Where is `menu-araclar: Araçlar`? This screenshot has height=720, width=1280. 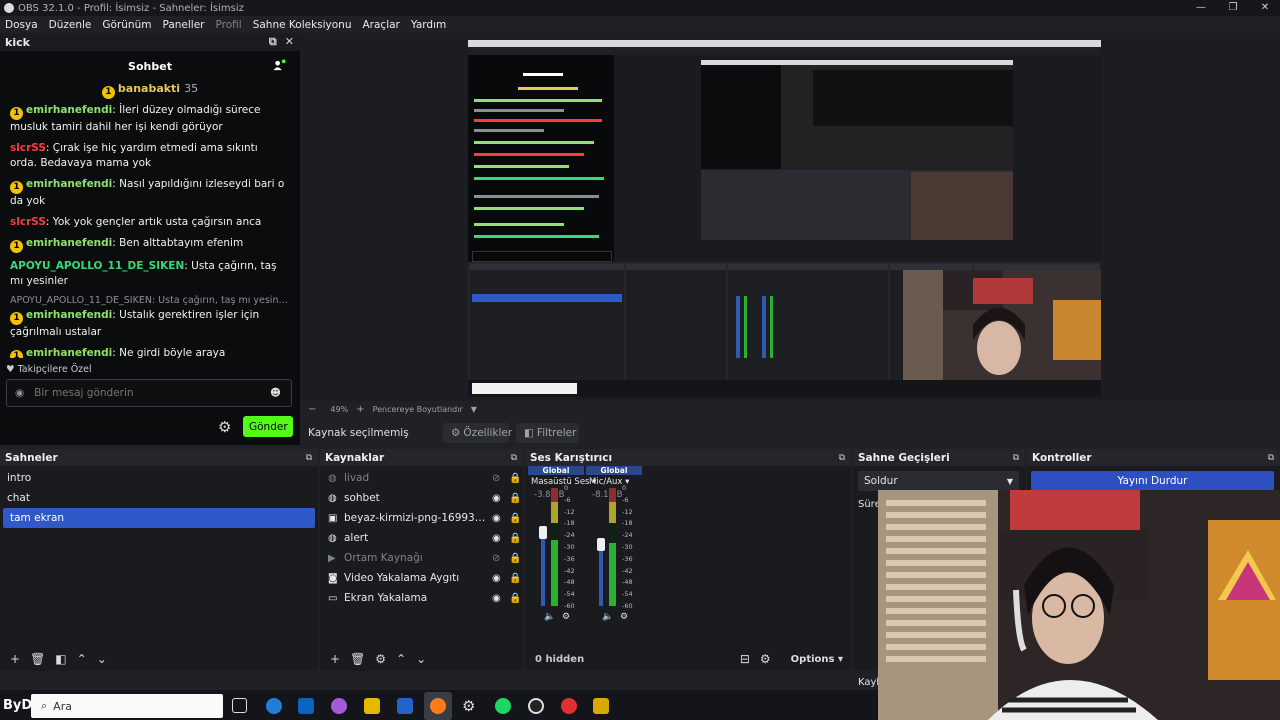
menu-araclar: Araçlar is located at coordinates (381, 25).